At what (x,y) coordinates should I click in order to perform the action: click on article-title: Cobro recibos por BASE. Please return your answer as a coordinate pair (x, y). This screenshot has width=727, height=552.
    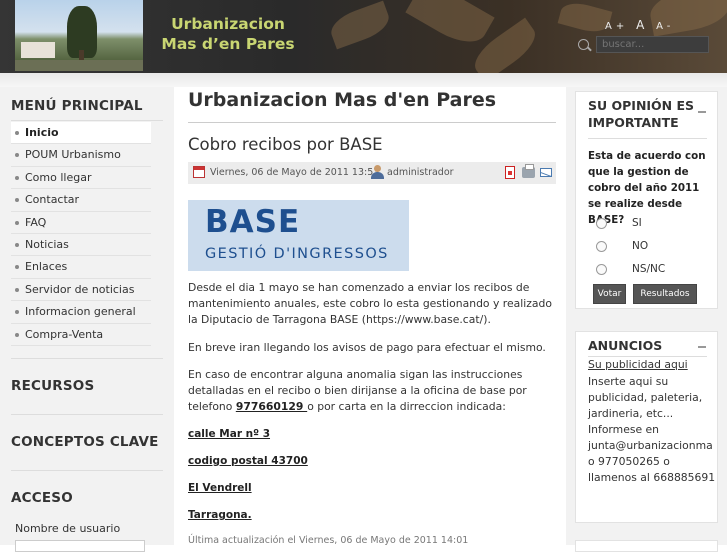
    Looking at the image, I should click on (285, 144).